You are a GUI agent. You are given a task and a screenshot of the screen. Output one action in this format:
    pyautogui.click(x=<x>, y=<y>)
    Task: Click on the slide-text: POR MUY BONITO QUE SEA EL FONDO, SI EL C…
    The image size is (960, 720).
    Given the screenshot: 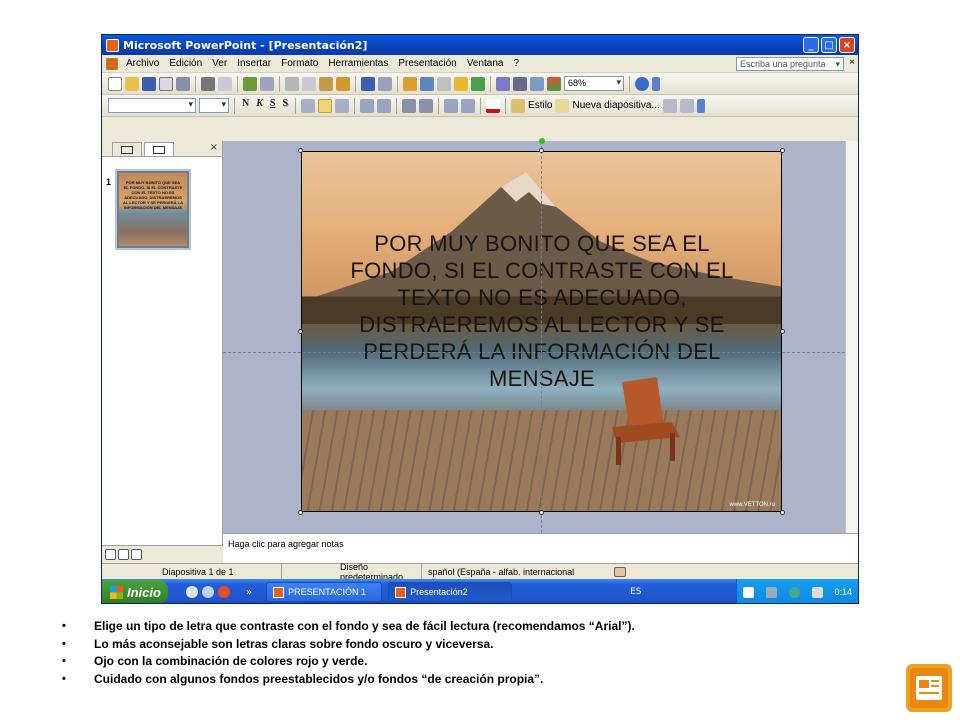 What is the action you would take?
    pyautogui.click(x=542, y=311)
    